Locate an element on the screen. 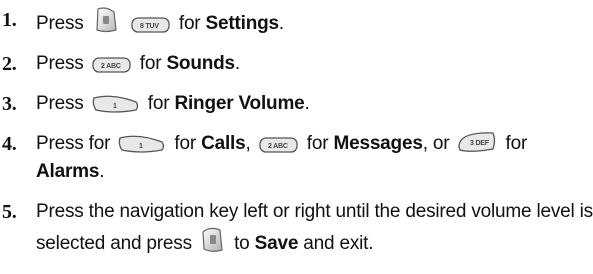  key-8-icon: 8 TUV is located at coordinates (151, 25).